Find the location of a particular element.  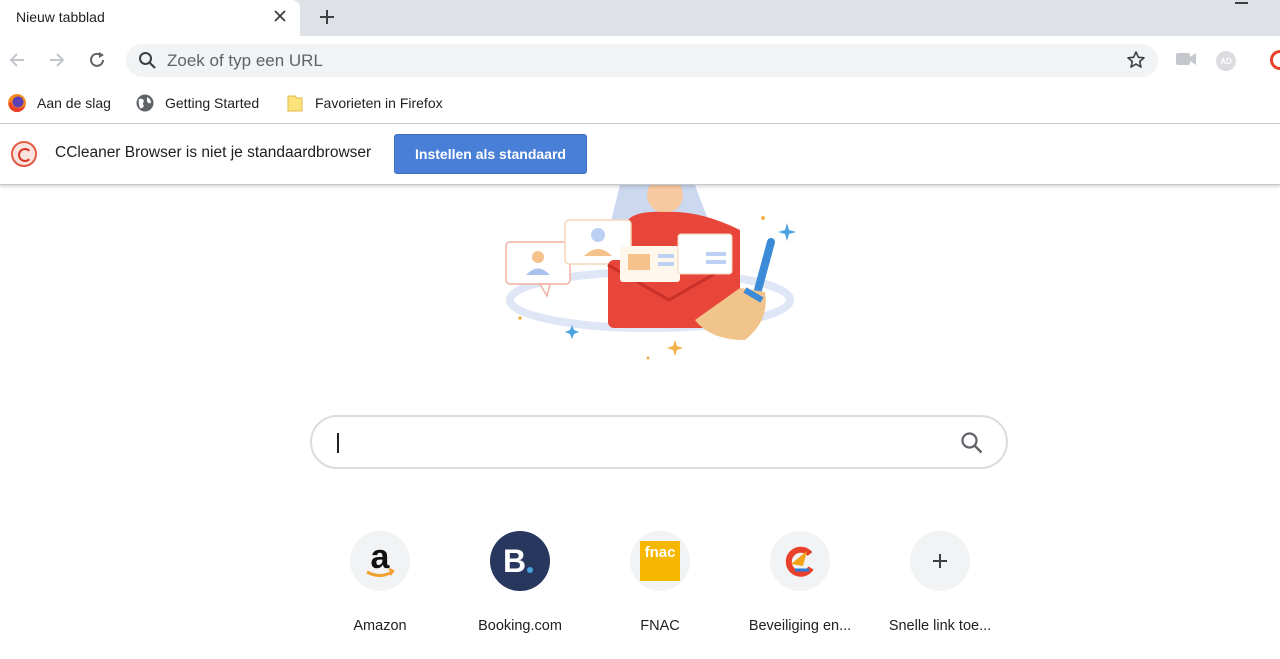

video-icon is located at coordinates (1186, 61).